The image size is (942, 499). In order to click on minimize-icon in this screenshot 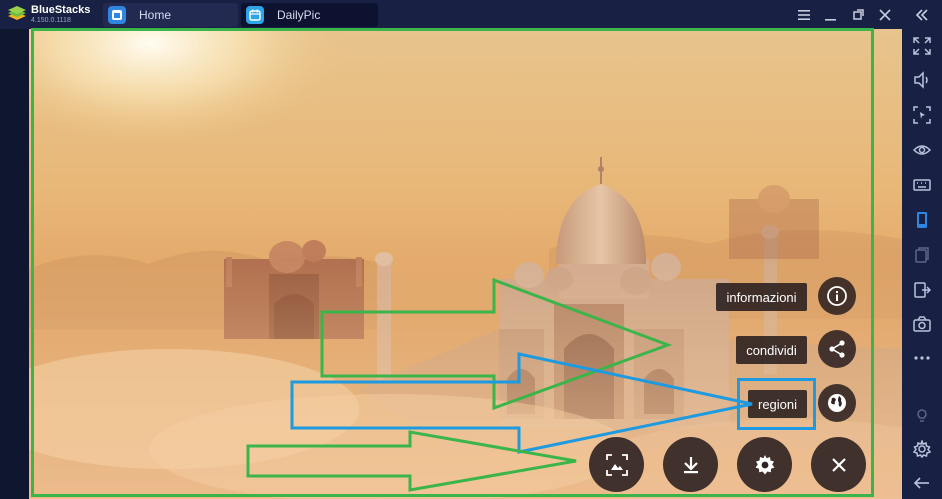, I will do `click(831, 15)`.